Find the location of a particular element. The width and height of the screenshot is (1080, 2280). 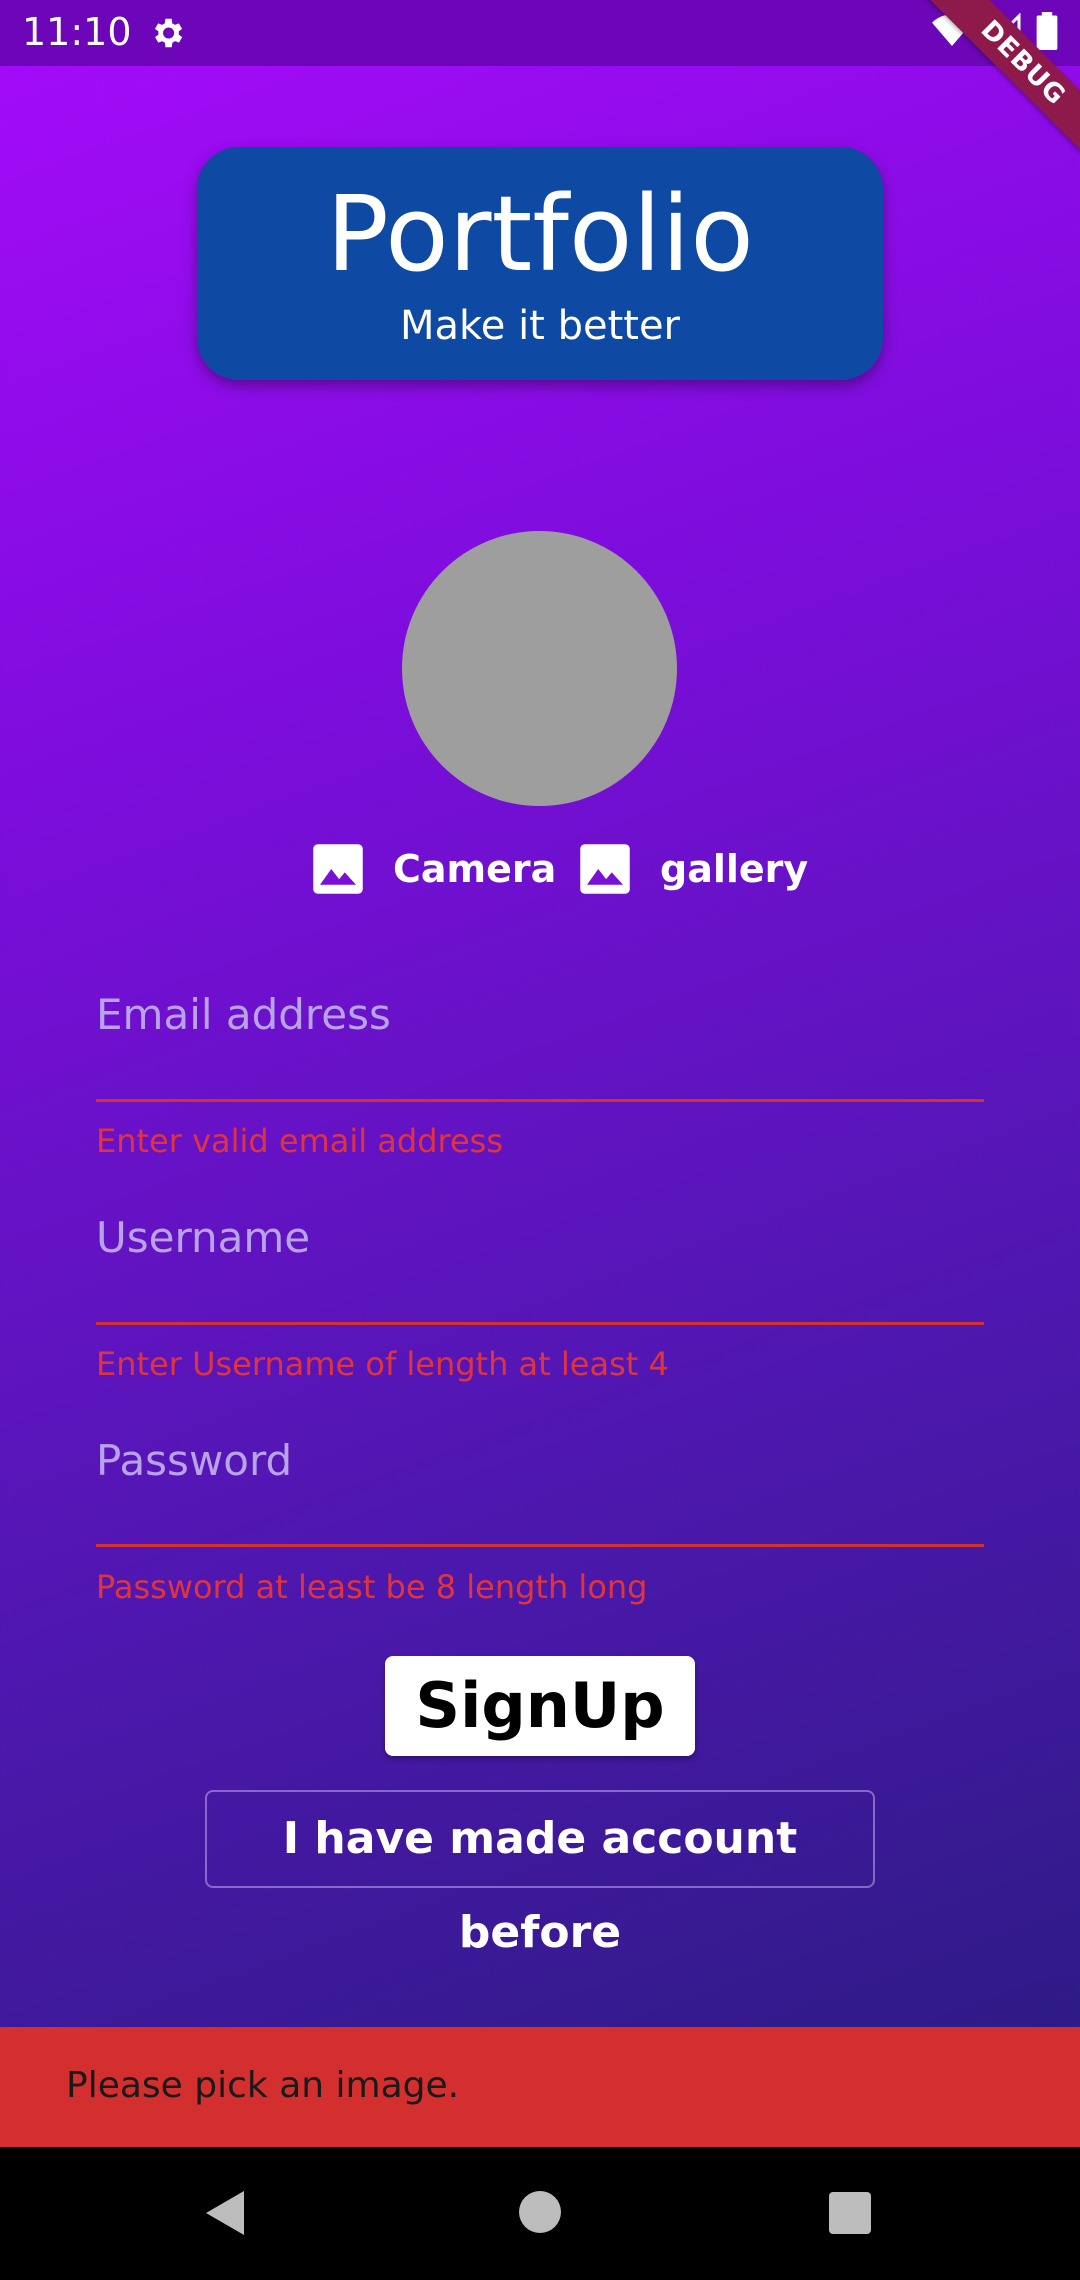

header-card: Portfolio Make it better is located at coordinates (540, 263).